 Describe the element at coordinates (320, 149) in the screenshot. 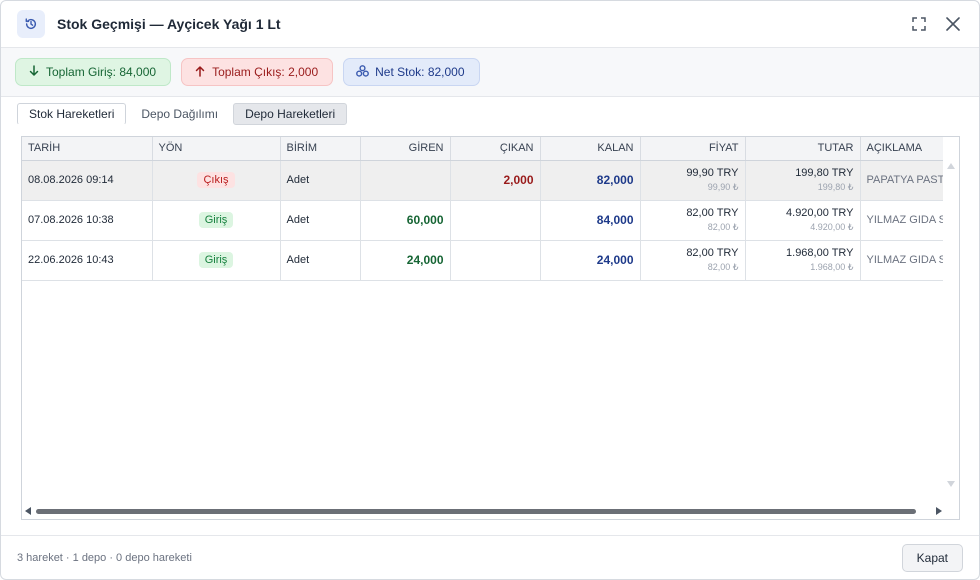

I see `col-unit: BİRİM` at that location.